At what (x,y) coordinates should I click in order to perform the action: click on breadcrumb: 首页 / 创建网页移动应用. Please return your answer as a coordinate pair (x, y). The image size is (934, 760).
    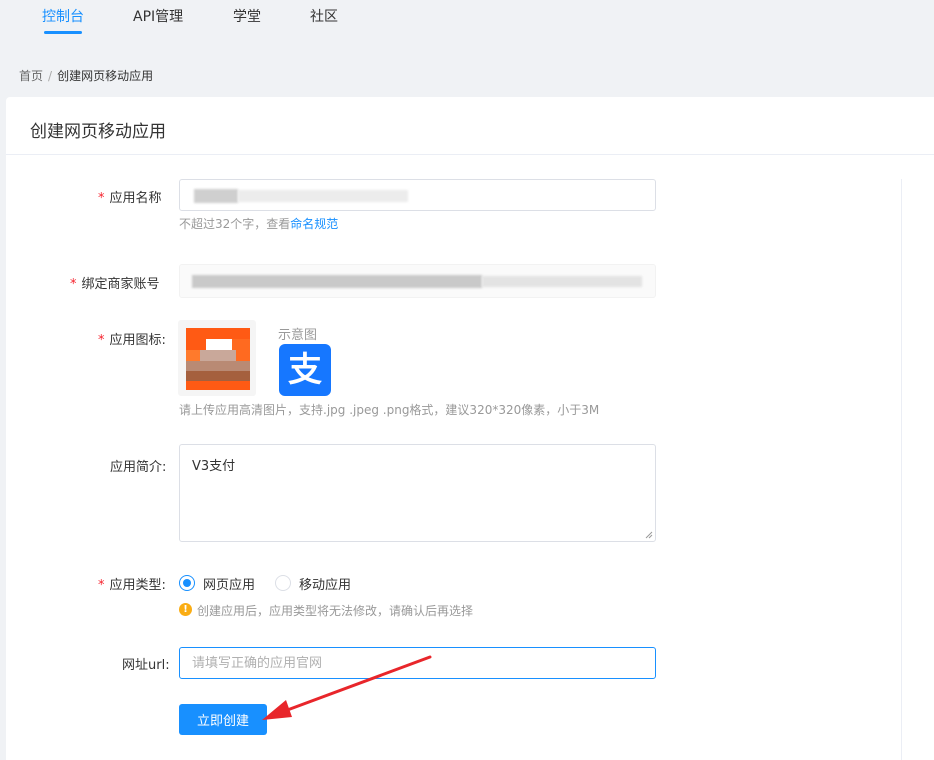
    Looking at the image, I should click on (86, 75).